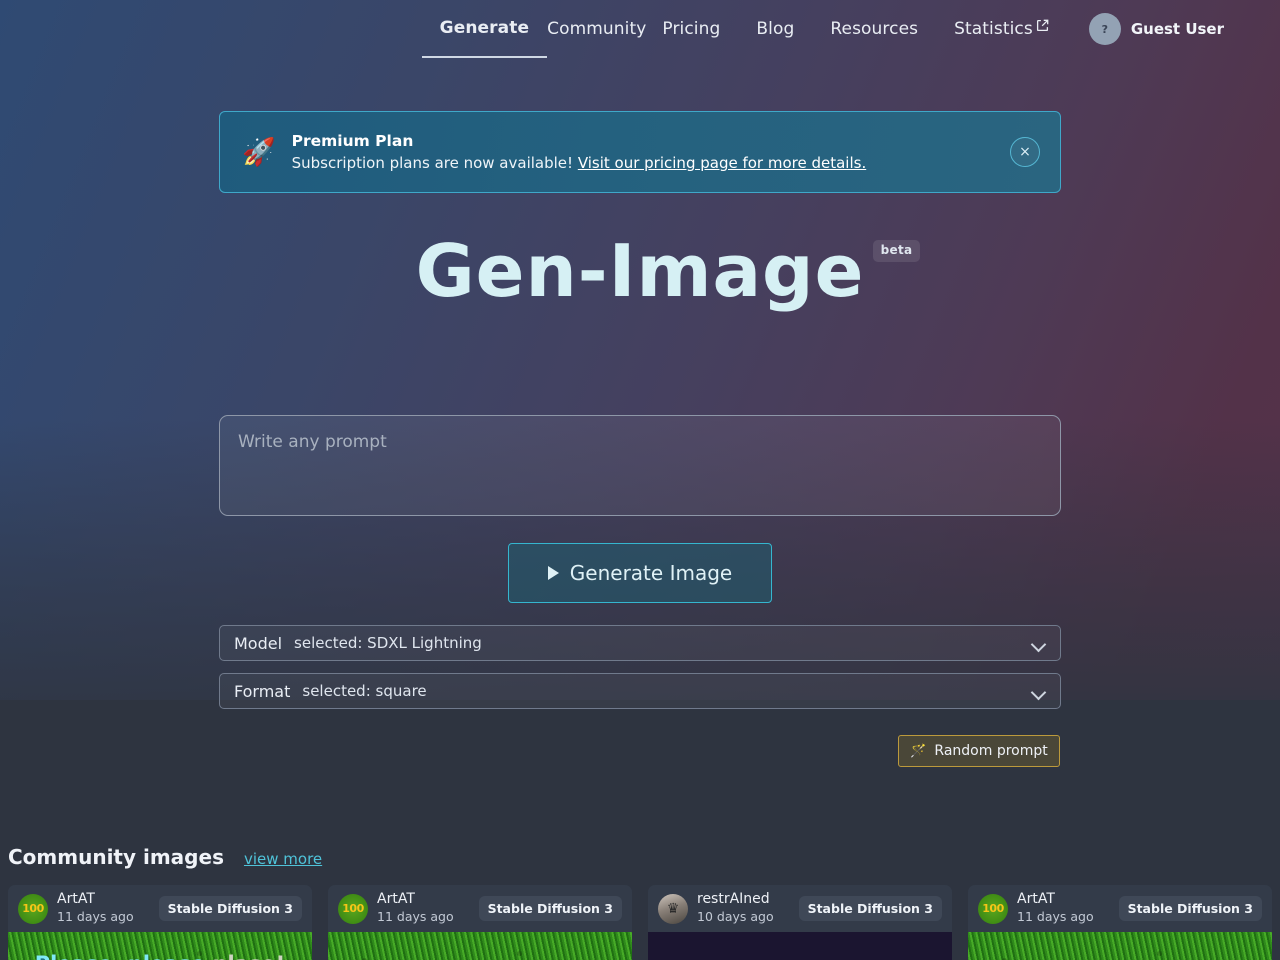 This screenshot has height=960, width=1280. Describe the element at coordinates (722, 163) in the screenshot. I see `banner-pricing-link: Visit our pricing page for more details.` at that location.